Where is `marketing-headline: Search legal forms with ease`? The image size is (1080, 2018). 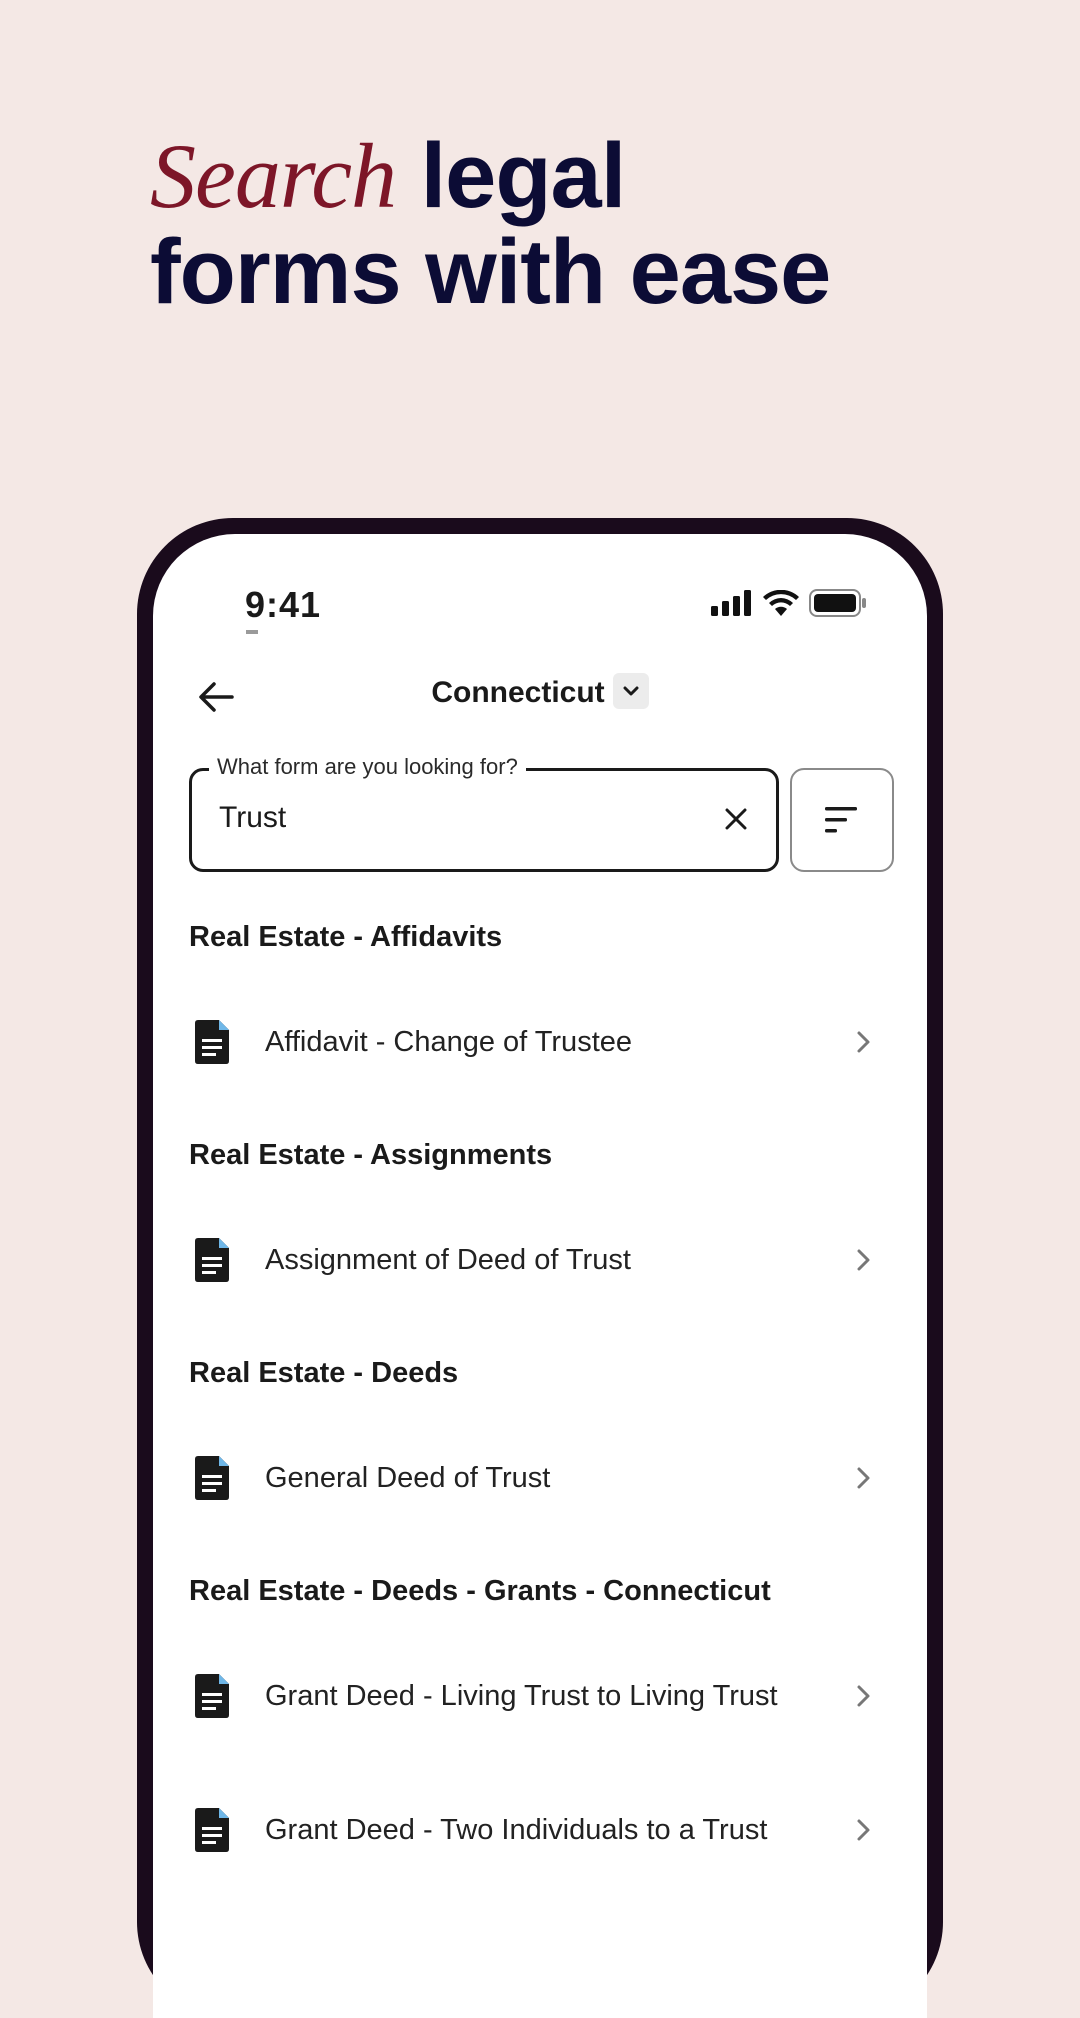 marketing-headline: Search legal forms with ease is located at coordinates (490, 224).